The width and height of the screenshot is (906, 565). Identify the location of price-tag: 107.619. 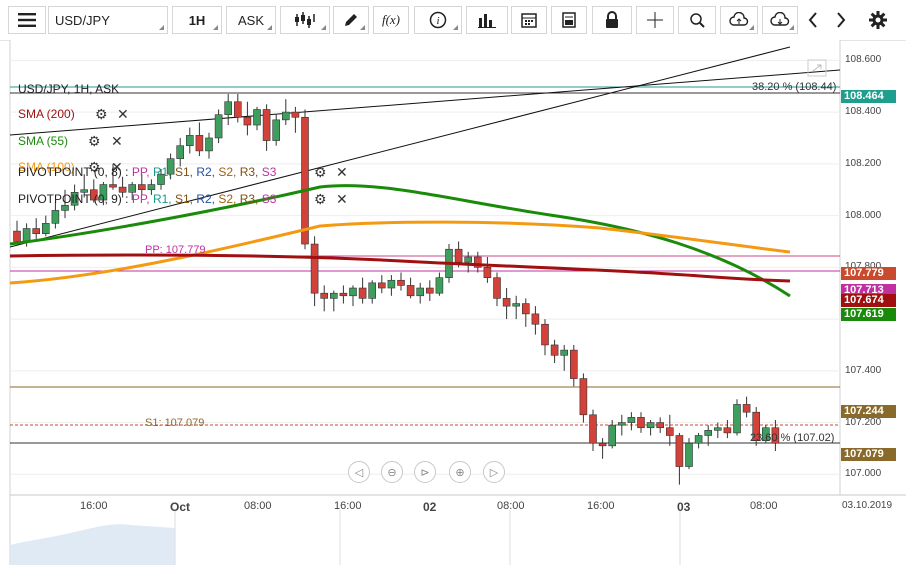
(868, 315).